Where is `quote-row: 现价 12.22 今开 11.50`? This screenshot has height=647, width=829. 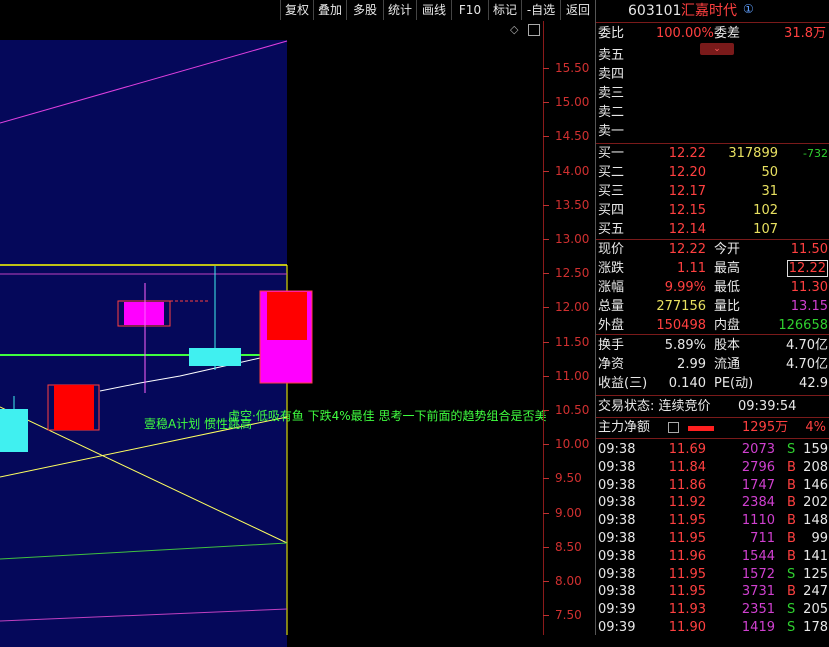
quote-row: 现价 12.22 今开 11.50 is located at coordinates (712, 250).